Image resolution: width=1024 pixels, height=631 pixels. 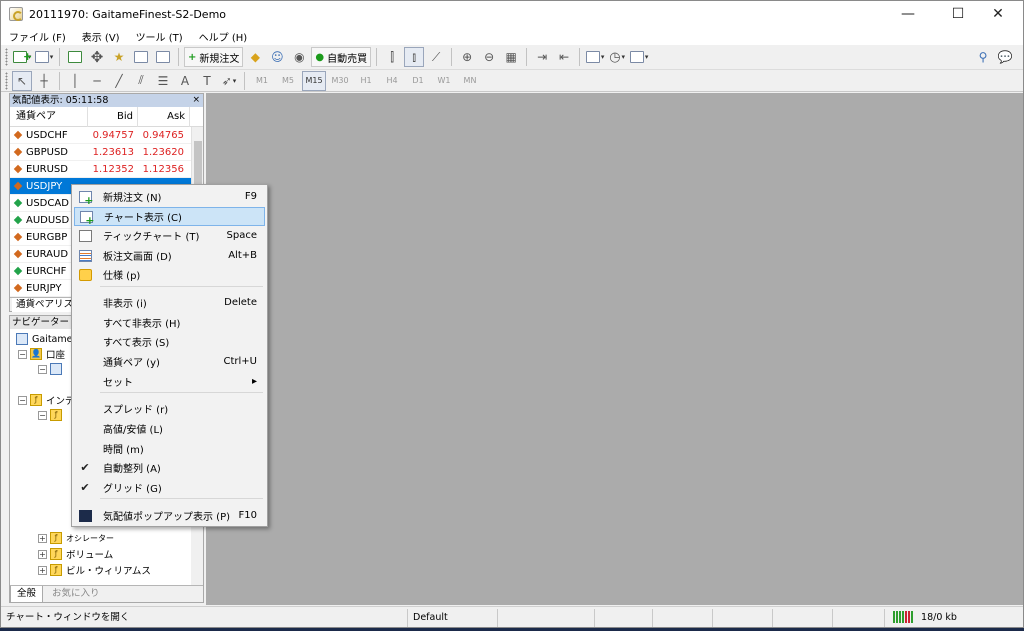 What do you see at coordinates (169, 255) in the screenshot?
I see `context-item-3: 板注文画面 (D) Alt+B` at bounding box center [169, 255].